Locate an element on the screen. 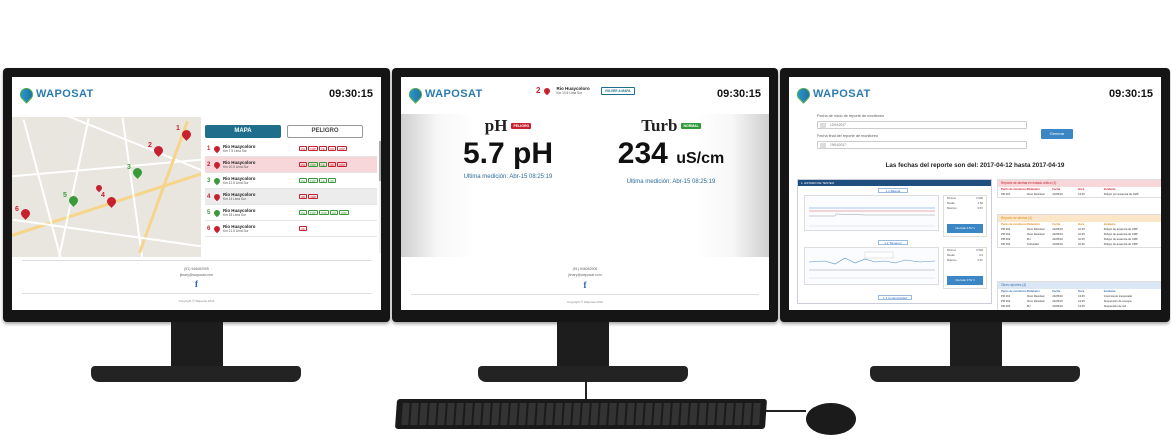 The width and height of the screenshot is (1171, 441). station-number: 2 is located at coordinates (209, 164).